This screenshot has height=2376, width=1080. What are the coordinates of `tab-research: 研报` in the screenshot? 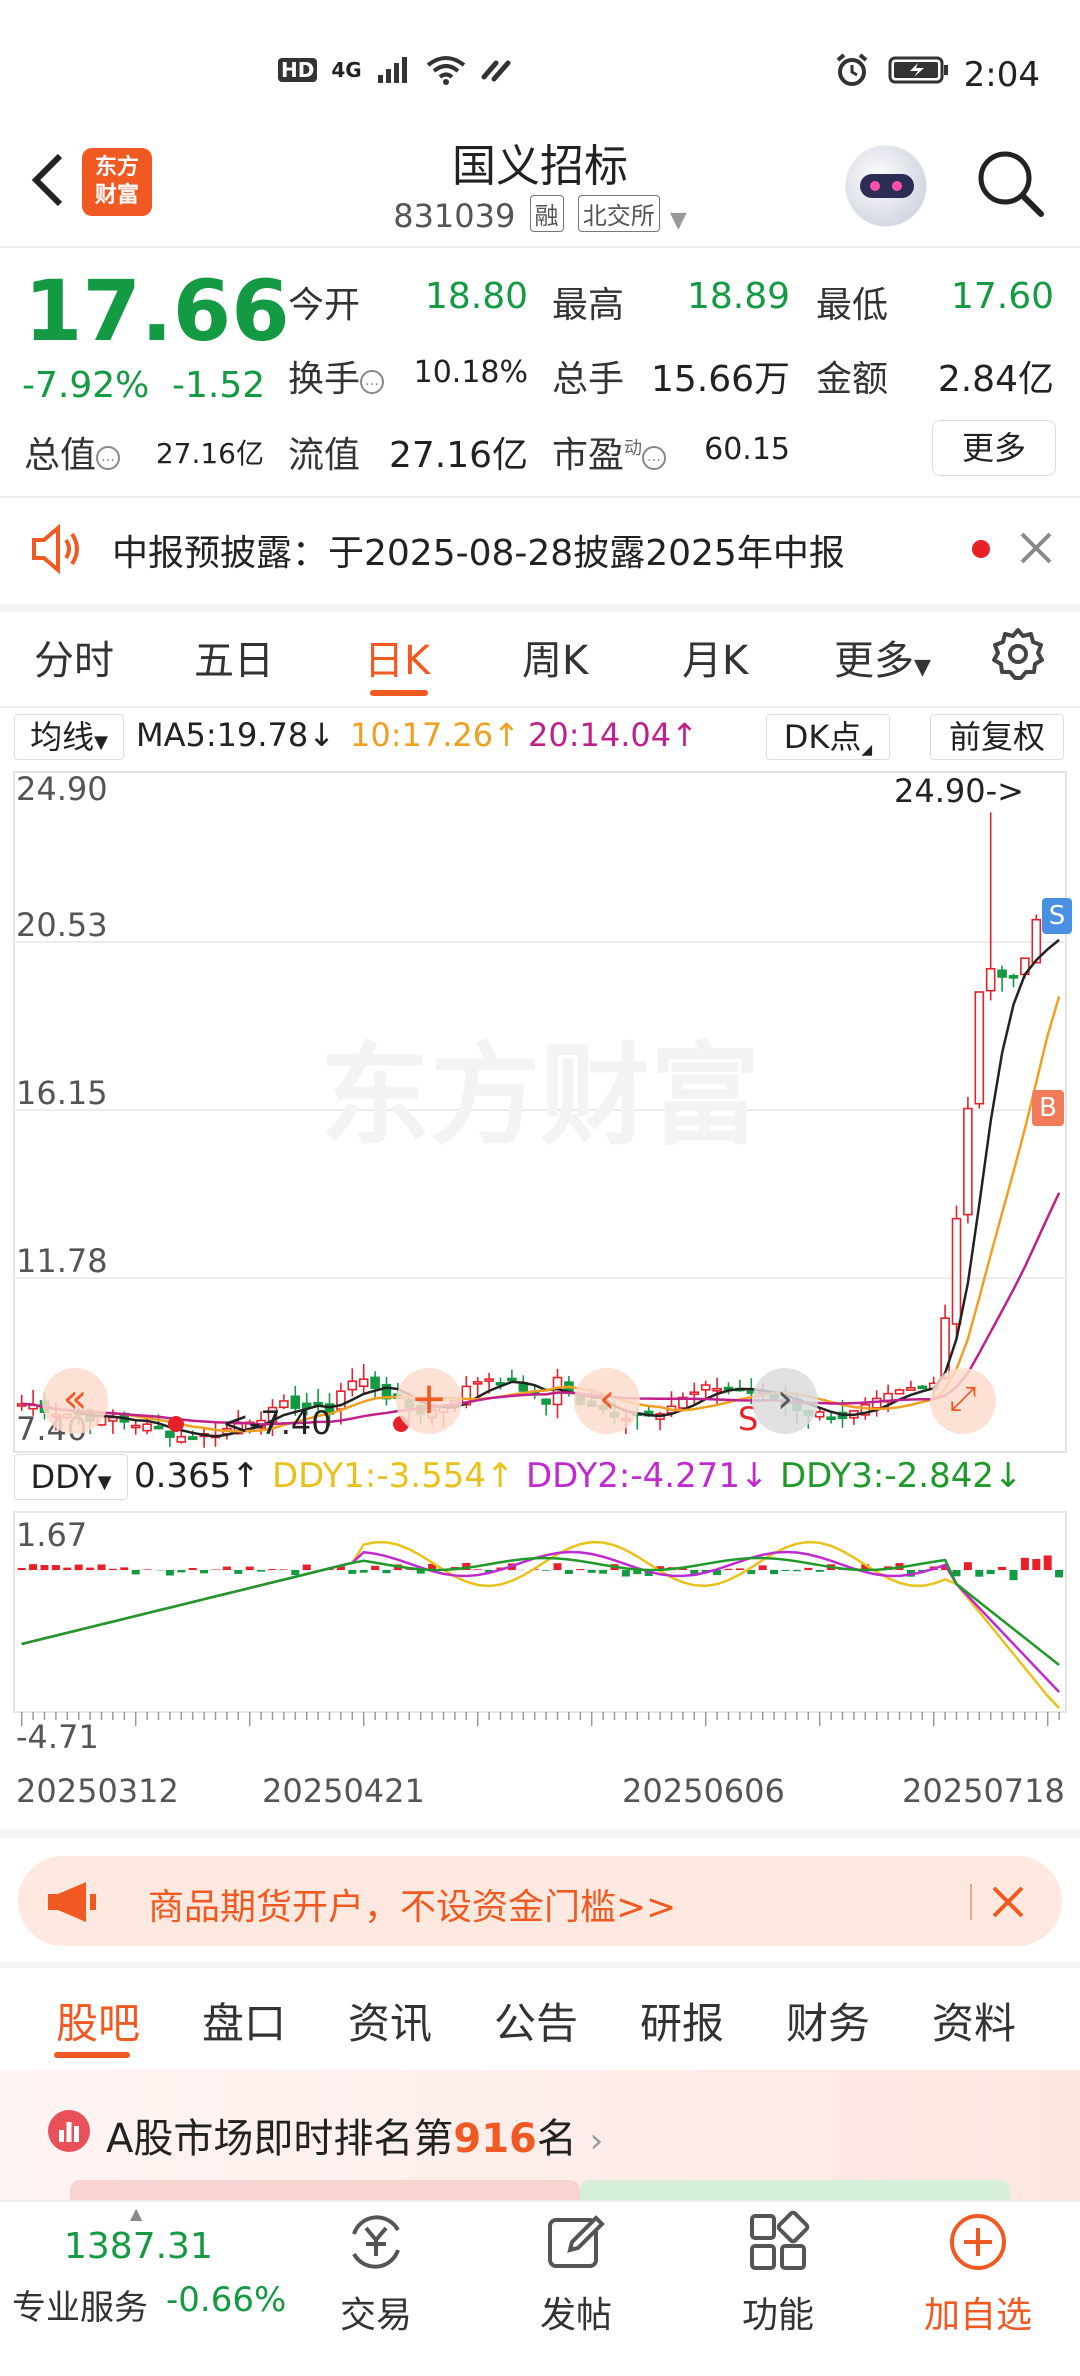 It's located at (682, 2020).